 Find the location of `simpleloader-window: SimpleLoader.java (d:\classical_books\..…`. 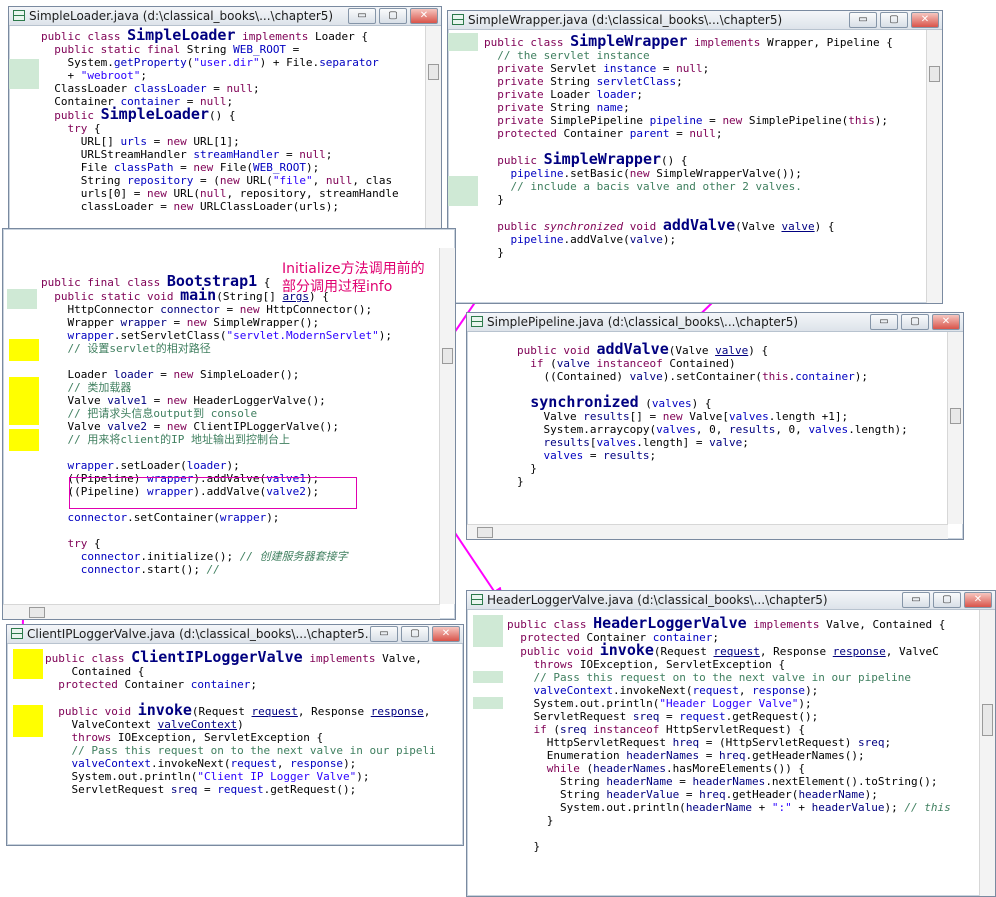

simpleloader-window: SimpleLoader.java (d:\classical_books\..… is located at coordinates (225, 127).